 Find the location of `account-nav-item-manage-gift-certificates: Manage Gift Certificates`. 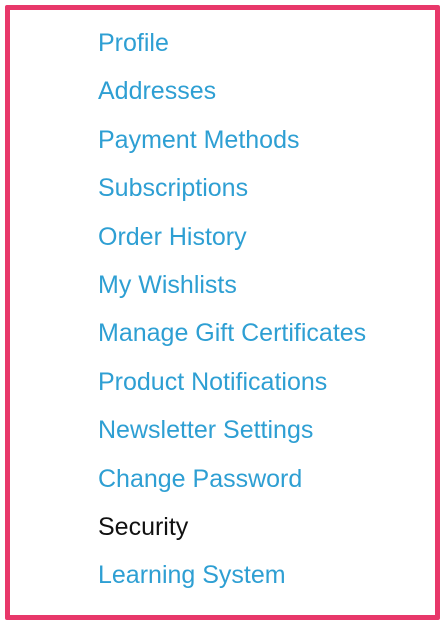

account-nav-item-manage-gift-certificates: Manage Gift Certificates is located at coordinates (232, 340).